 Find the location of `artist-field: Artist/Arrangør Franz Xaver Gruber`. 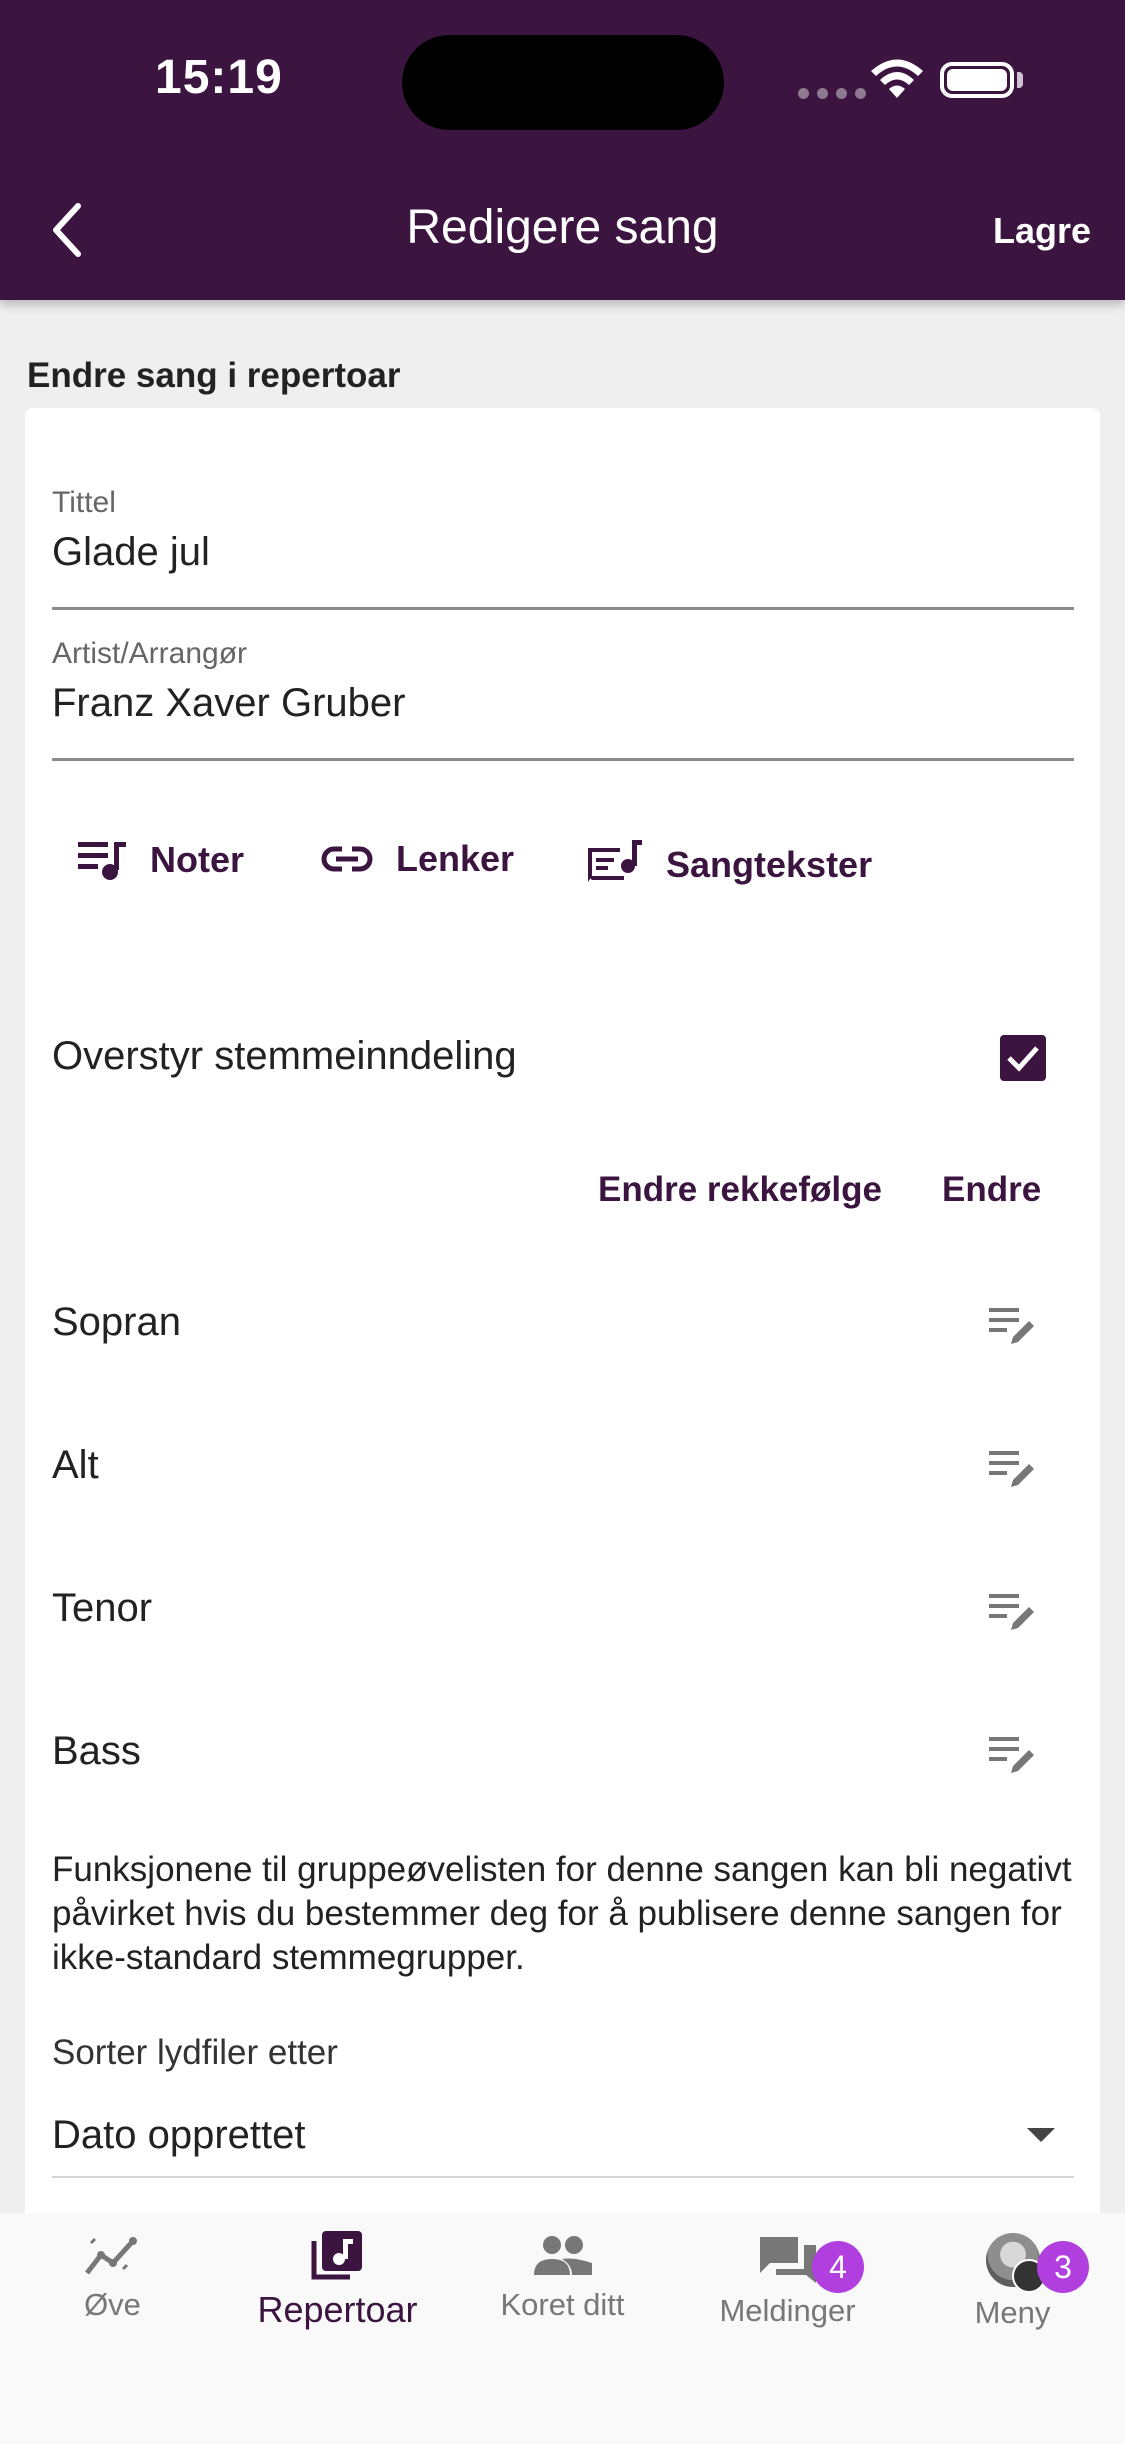

artist-field: Artist/Arrangør Franz Xaver Gruber is located at coordinates (563, 699).